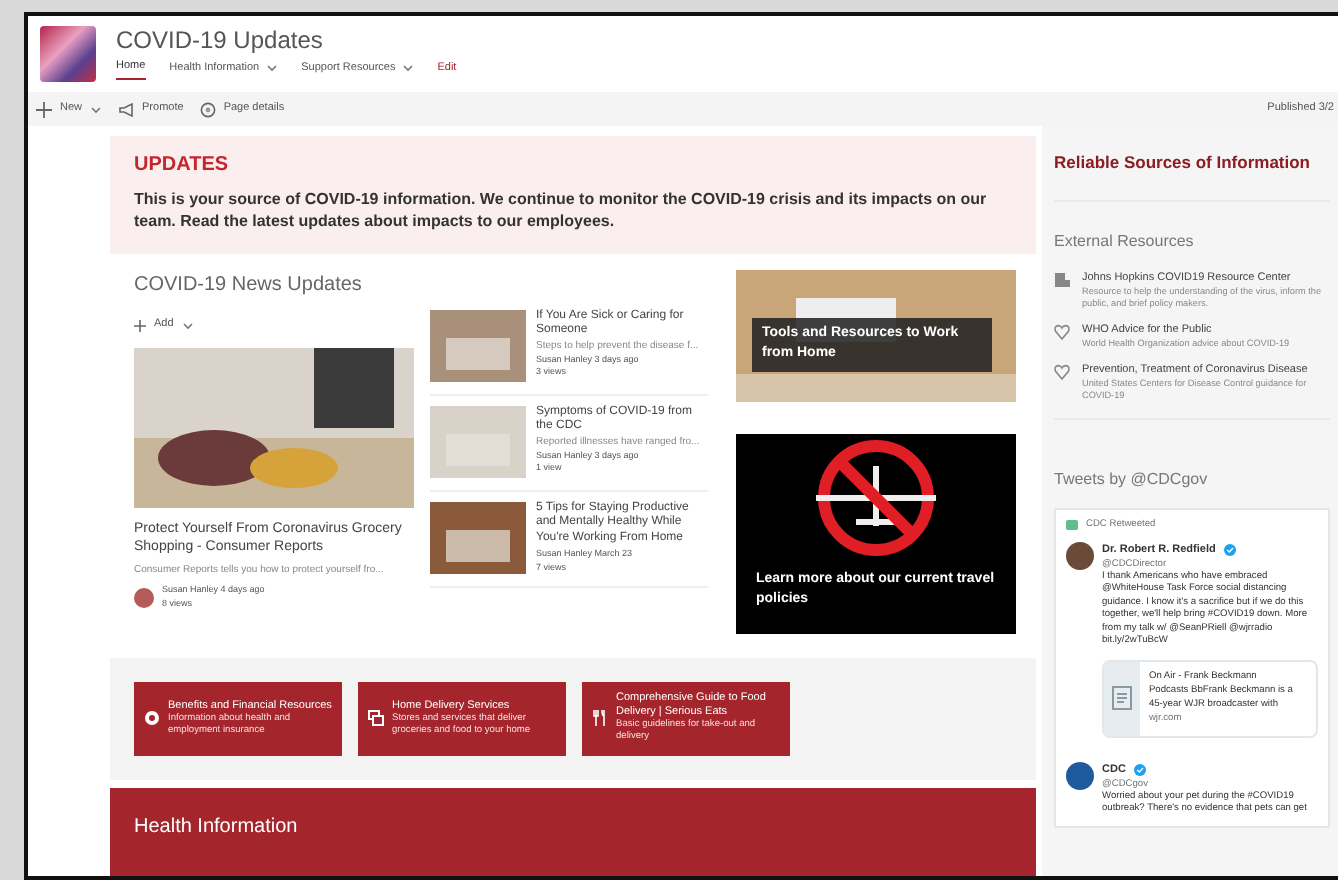 The image size is (1338, 880). What do you see at coordinates (126, 109) in the screenshot?
I see `megaphone-icon` at bounding box center [126, 109].